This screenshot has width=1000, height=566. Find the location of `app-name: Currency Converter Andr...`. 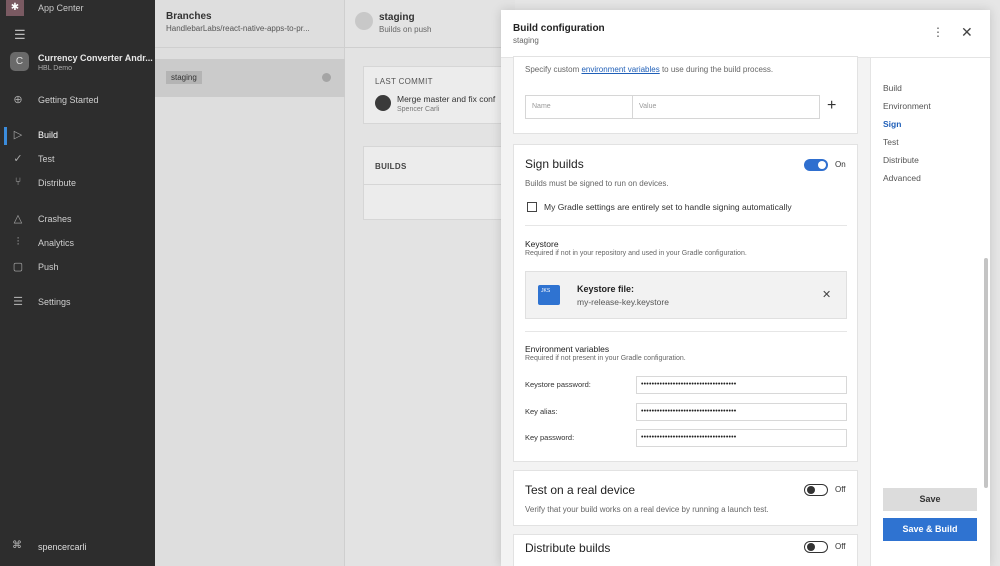

app-name: Currency Converter Andr... is located at coordinates (95, 58).